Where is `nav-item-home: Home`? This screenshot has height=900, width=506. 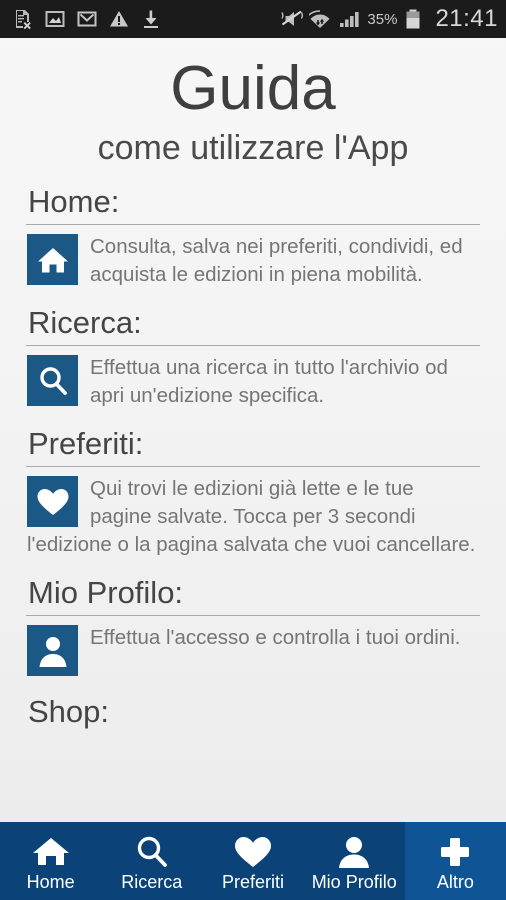 nav-item-home: Home is located at coordinates (50, 861).